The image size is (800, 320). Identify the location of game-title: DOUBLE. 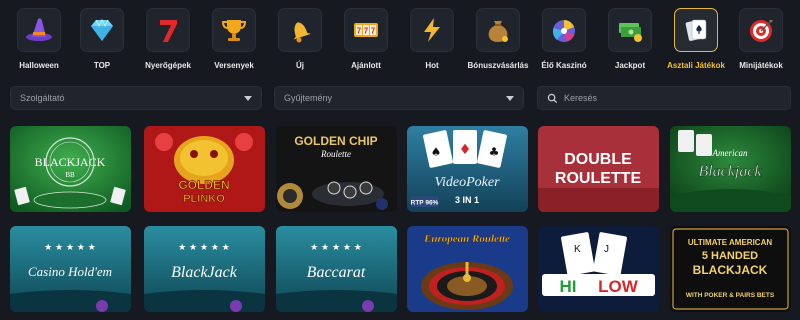
(598, 159).